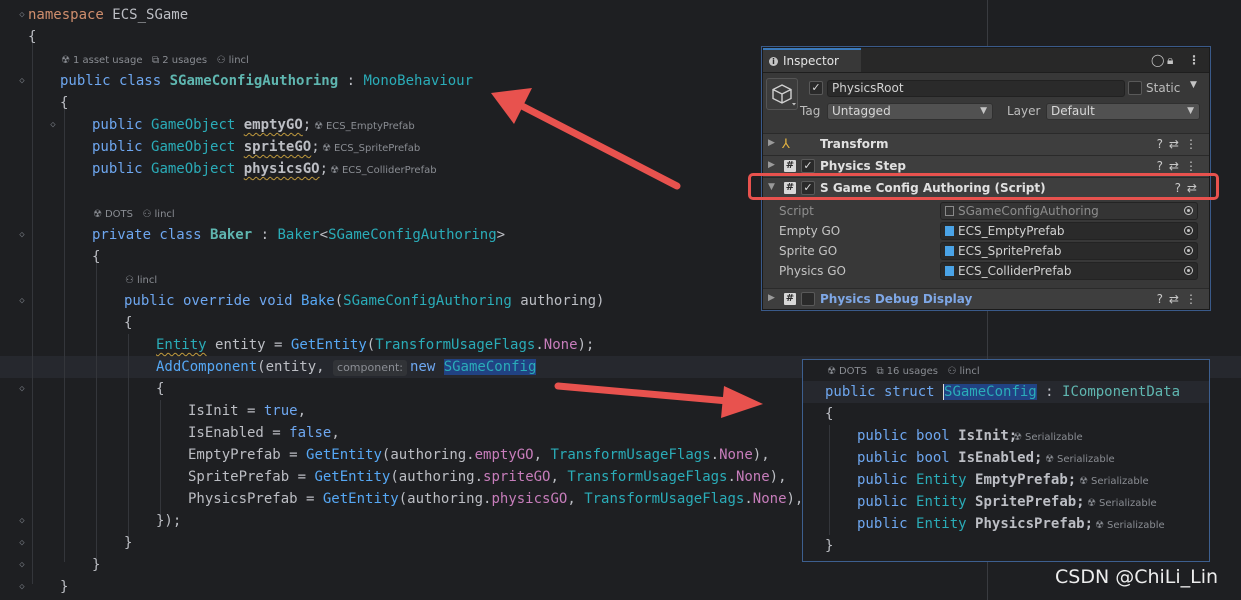 The image size is (1241, 600). What do you see at coordinates (1137, 577) in the screenshot?
I see `watermark: CSDN @ChiLi_Lin` at bounding box center [1137, 577].